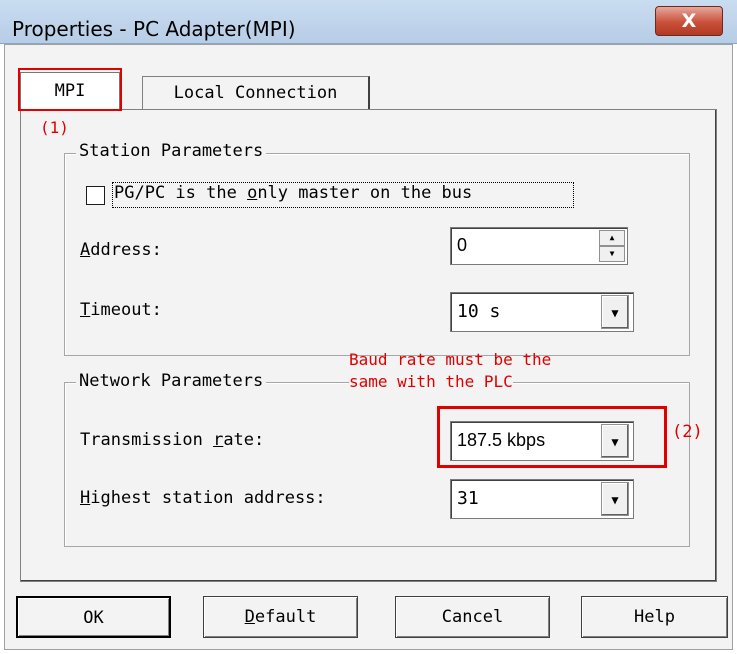 This screenshot has height=654, width=737. I want to click on highest-station-label: Highest station address:, so click(203, 498).